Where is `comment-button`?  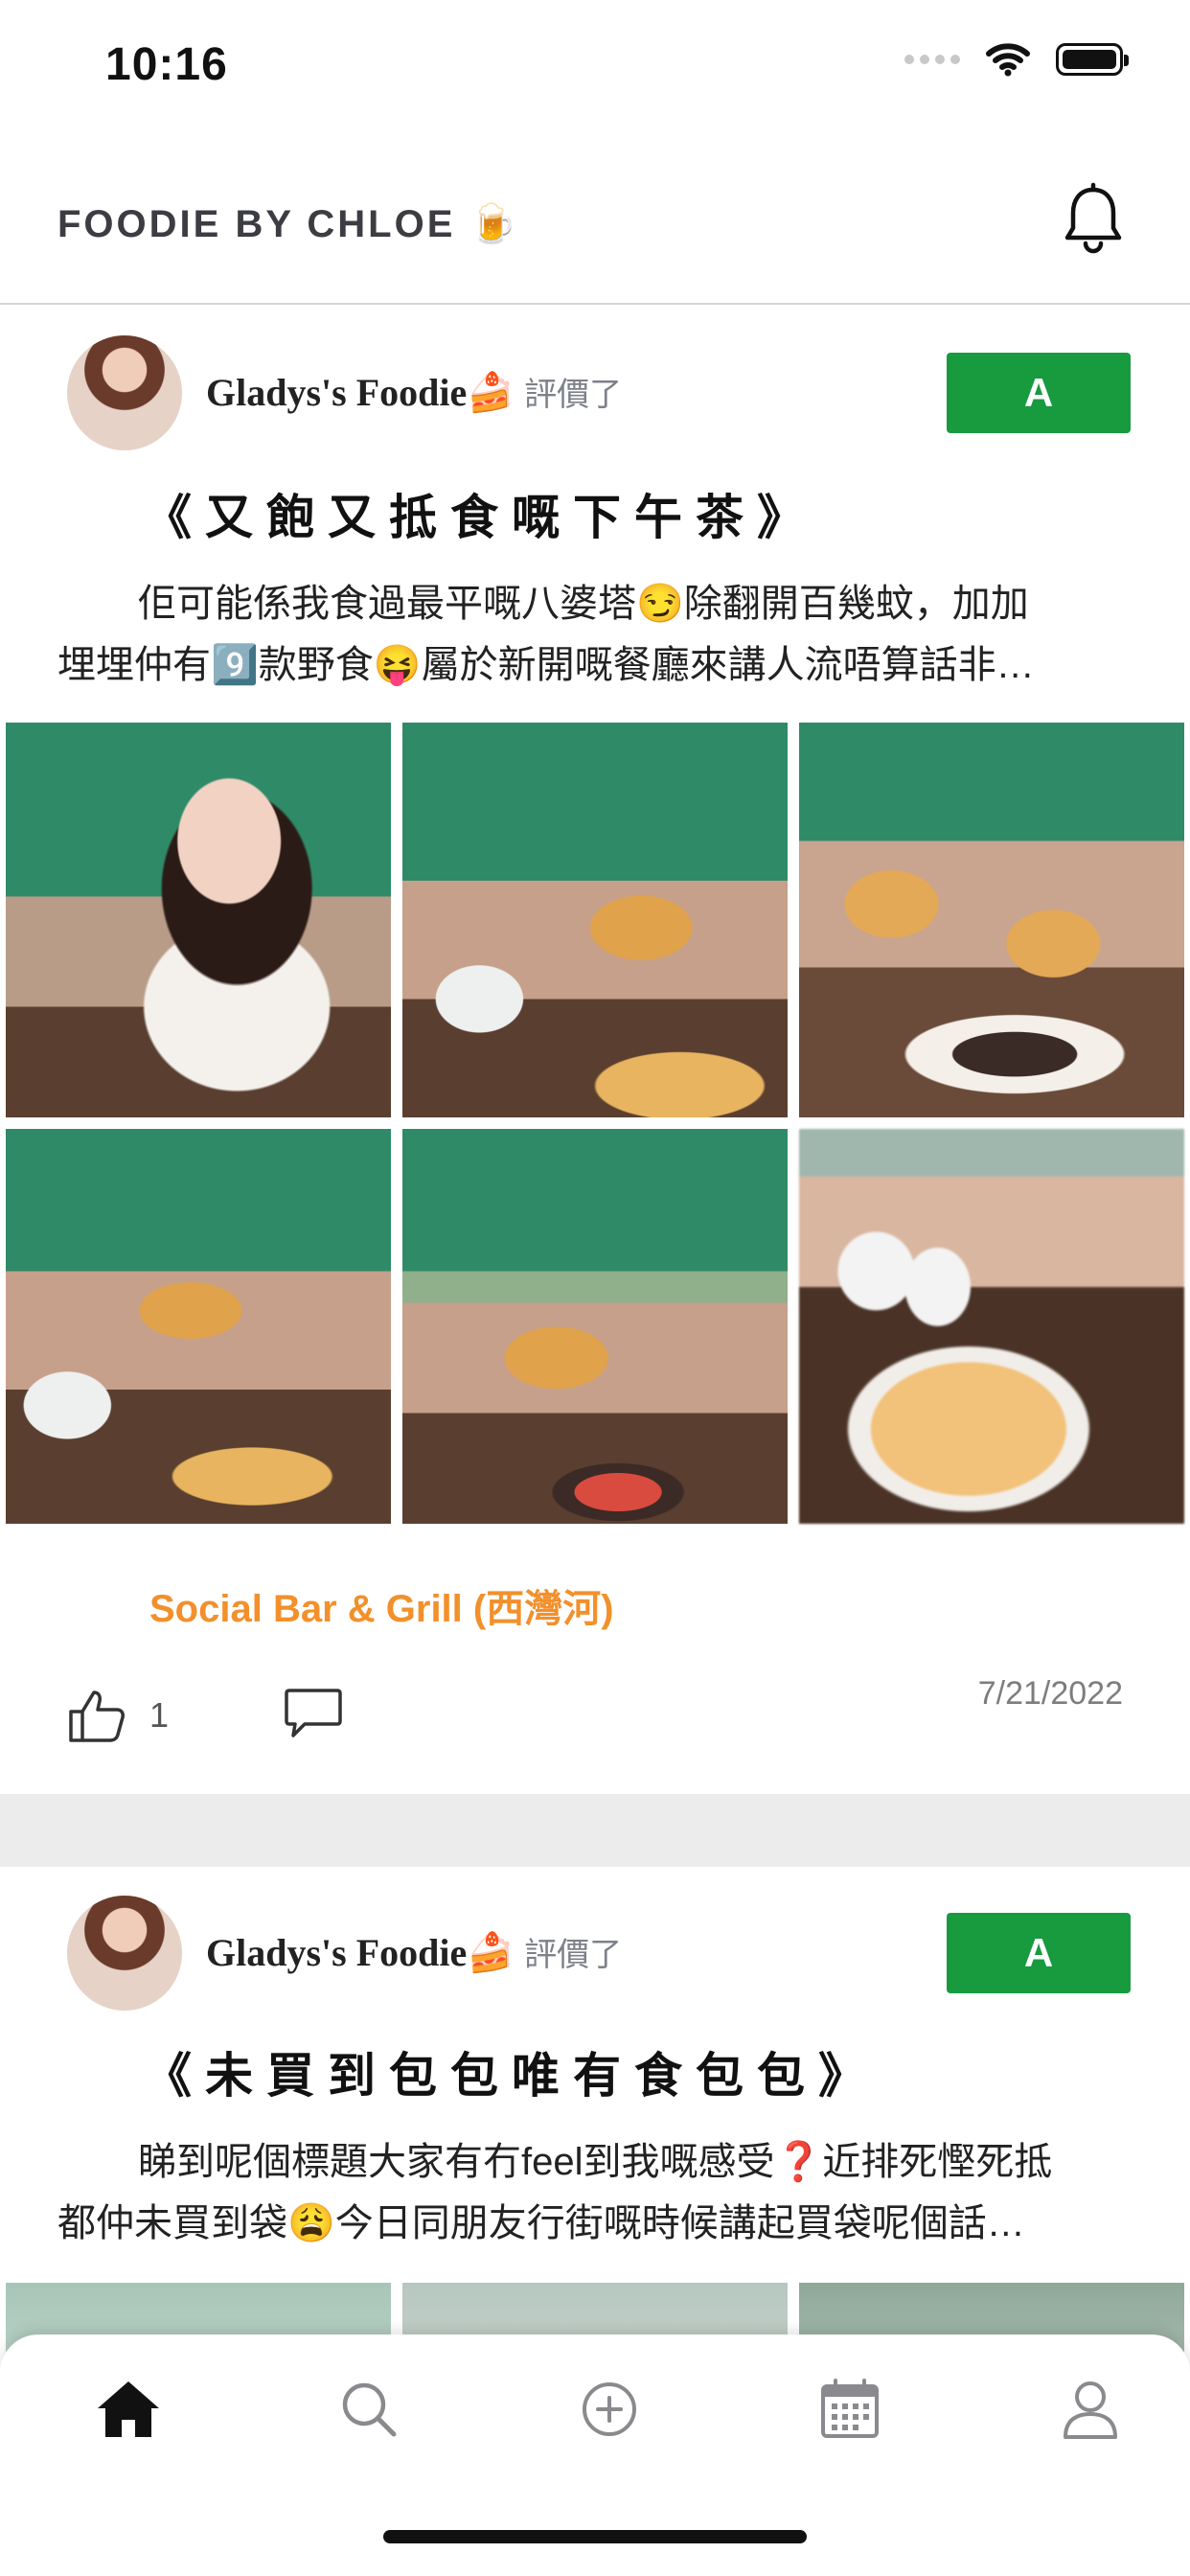
comment-button is located at coordinates (313, 1715).